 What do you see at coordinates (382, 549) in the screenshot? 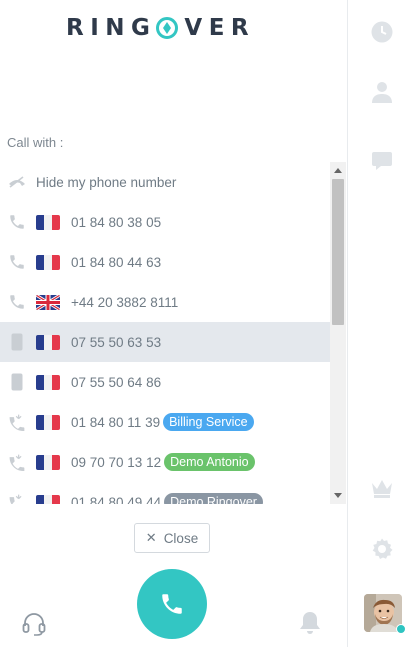
I see `gear-icon` at bounding box center [382, 549].